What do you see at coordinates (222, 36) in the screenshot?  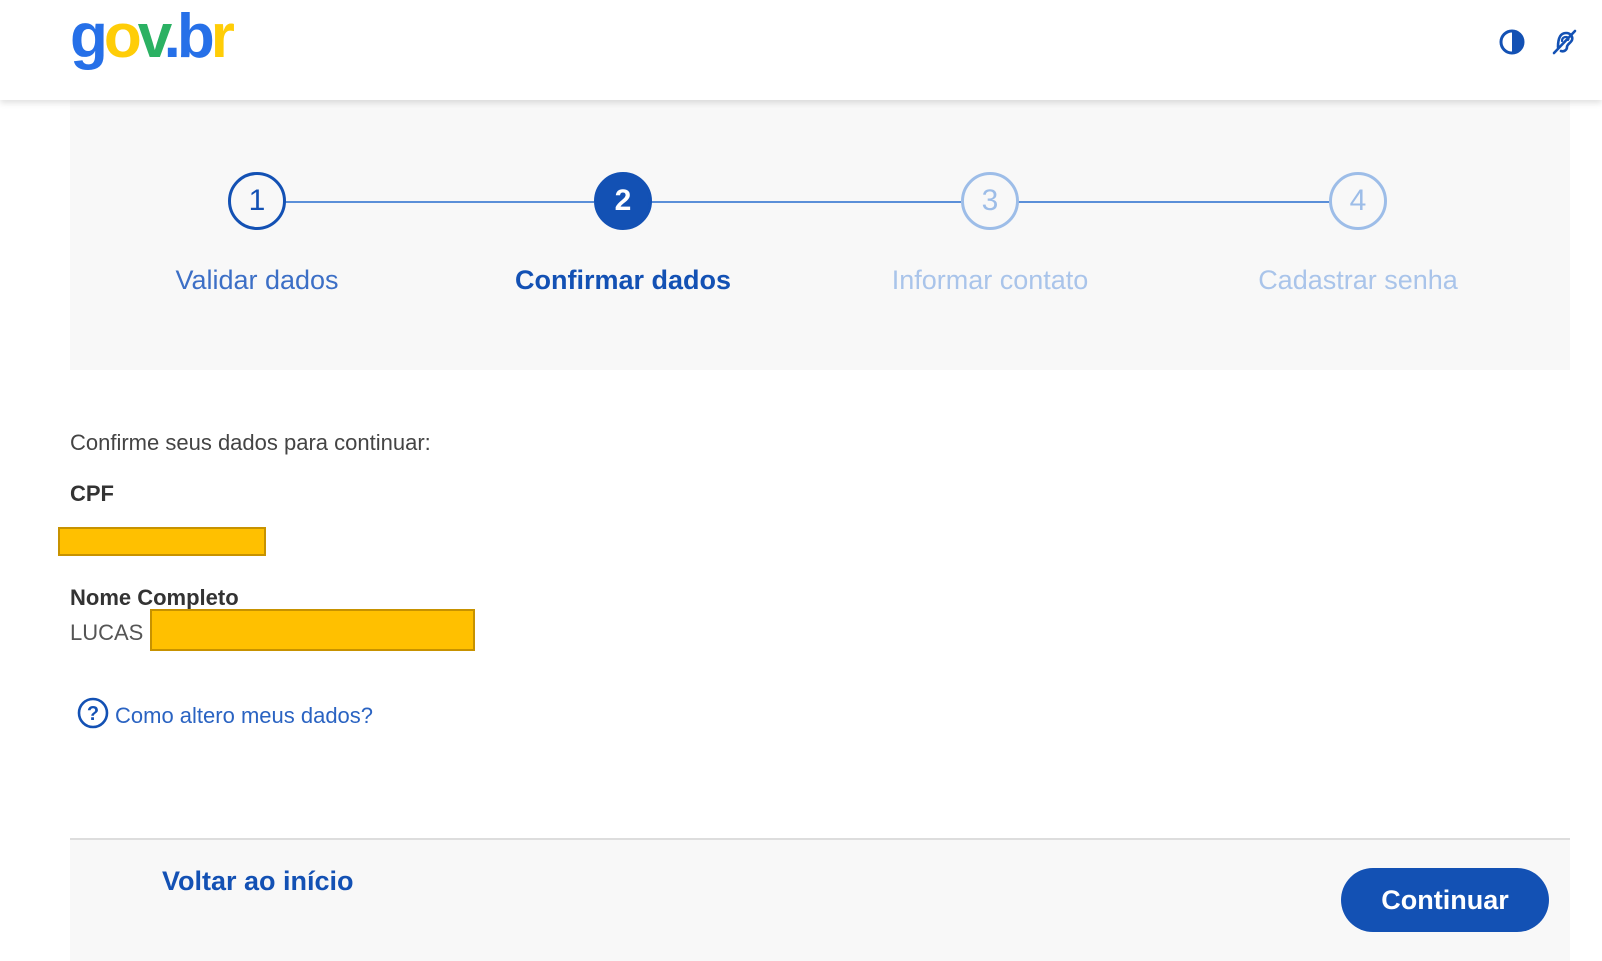 I see `logo-letter-r: r` at bounding box center [222, 36].